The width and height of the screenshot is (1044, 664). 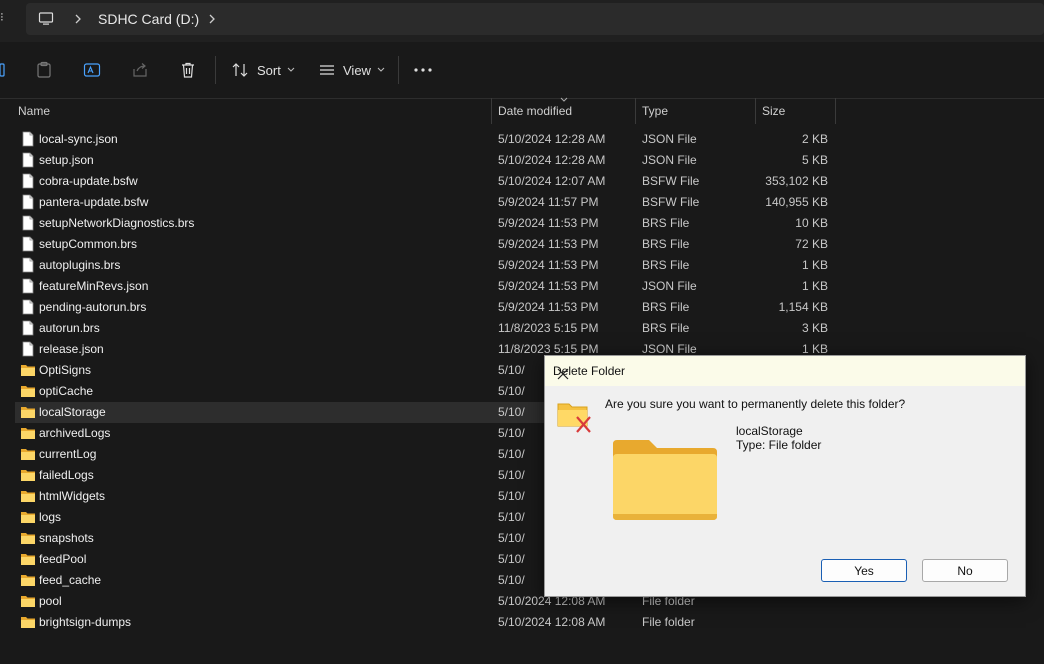 What do you see at coordinates (814, 160) in the screenshot?
I see `row-size: 5 KB` at bounding box center [814, 160].